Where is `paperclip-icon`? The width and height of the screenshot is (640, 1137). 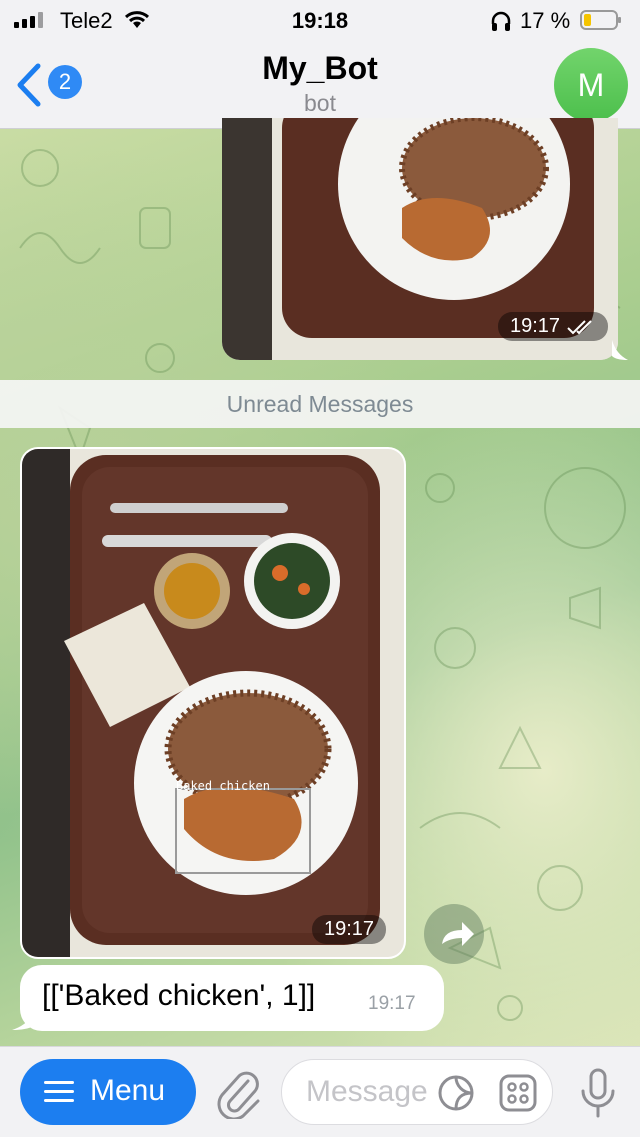 paperclip-icon is located at coordinates (238, 1093).